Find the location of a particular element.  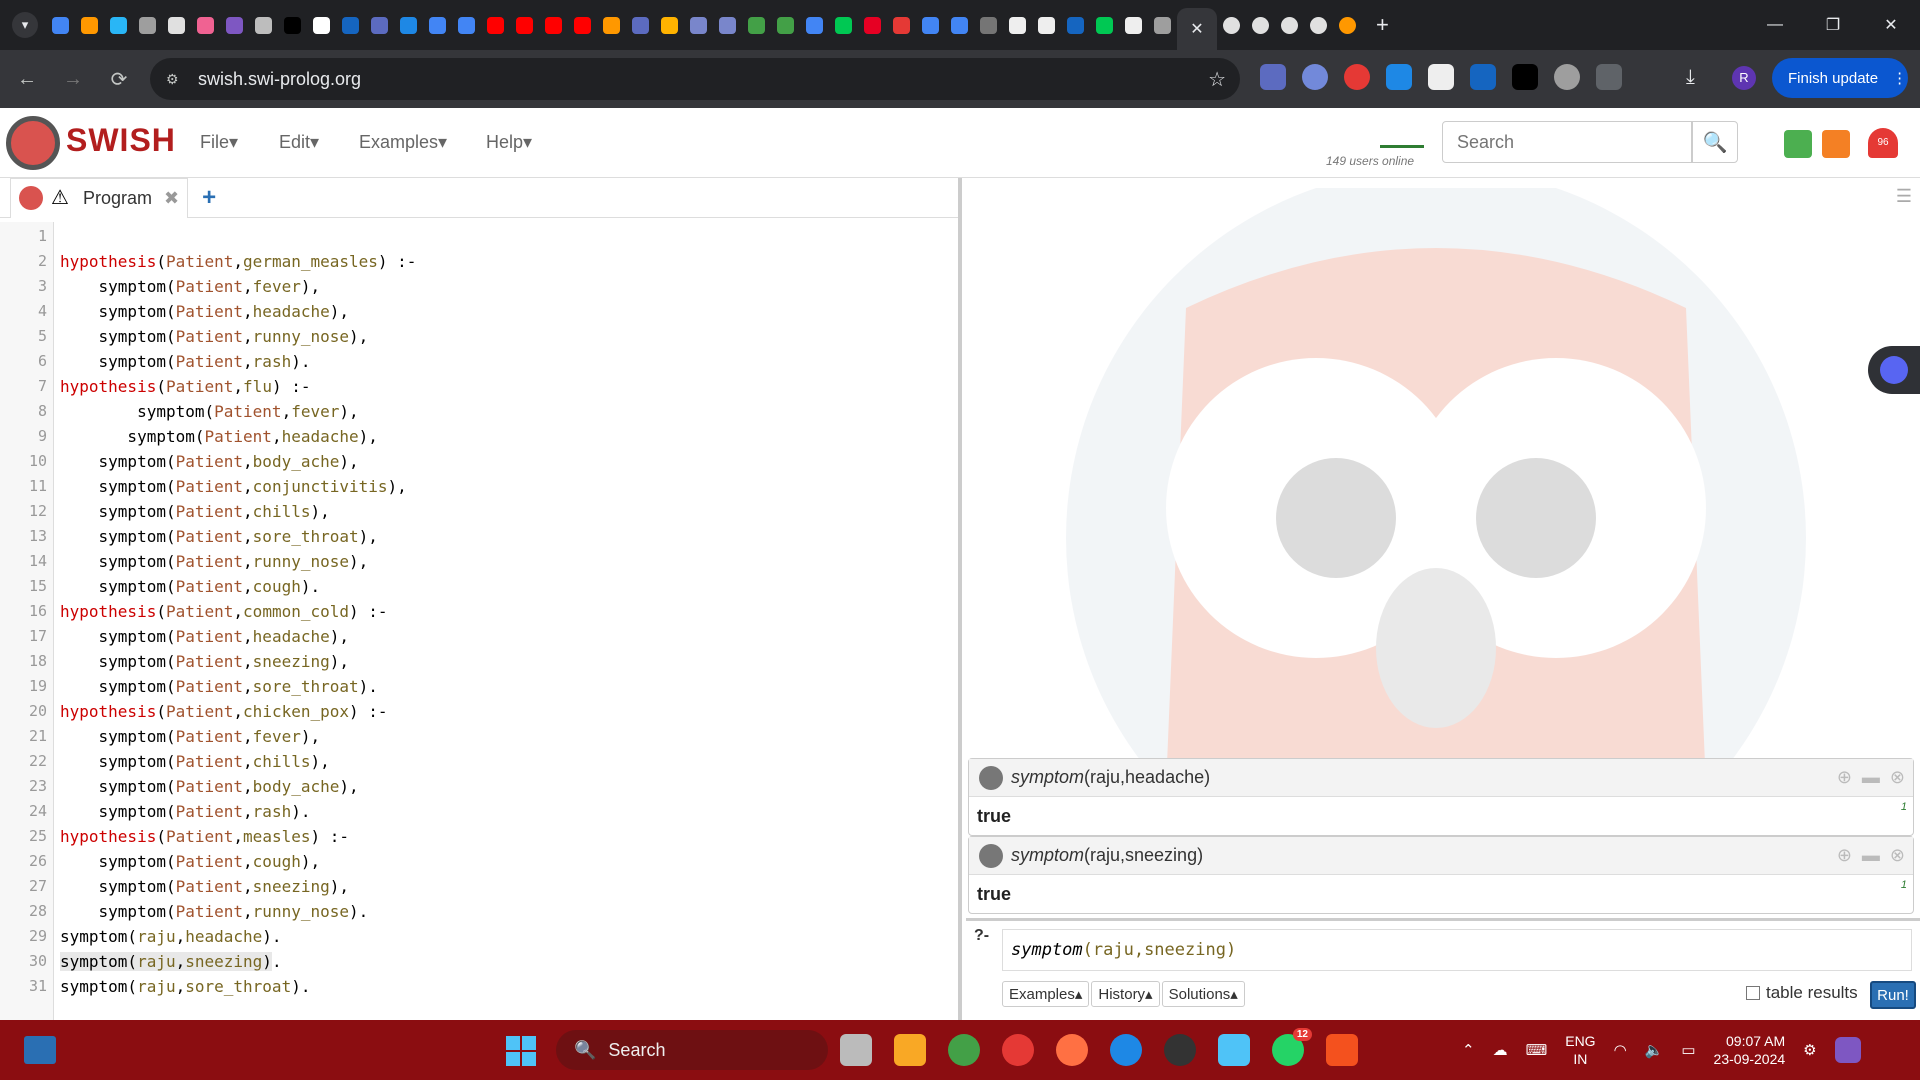

code-line: symptom(Patient,sneezing), is located at coordinates (238, 886).